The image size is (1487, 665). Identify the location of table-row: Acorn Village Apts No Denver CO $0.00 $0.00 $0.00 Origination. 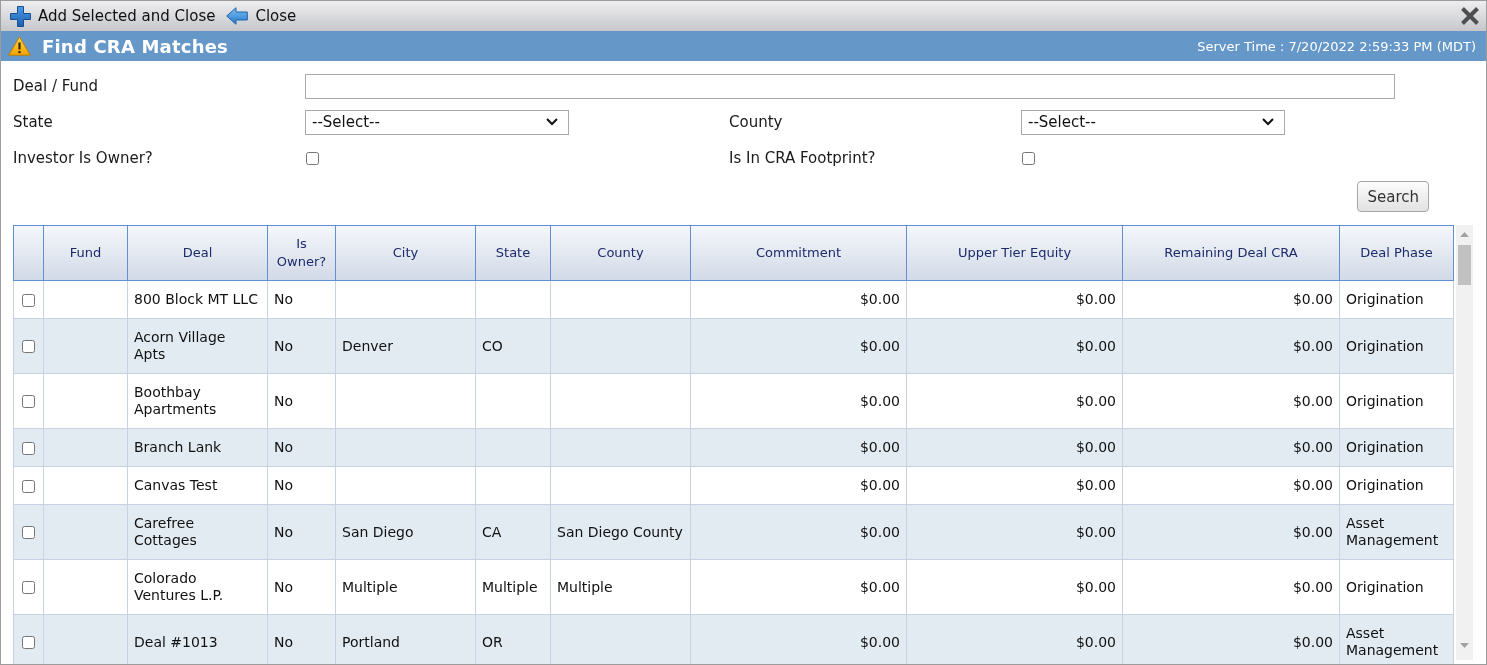
(733, 346).